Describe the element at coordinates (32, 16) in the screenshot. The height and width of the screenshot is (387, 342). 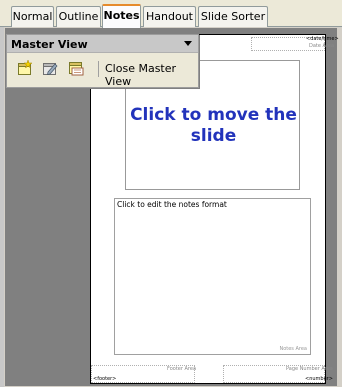
I see `tab-normal: Normal` at that location.